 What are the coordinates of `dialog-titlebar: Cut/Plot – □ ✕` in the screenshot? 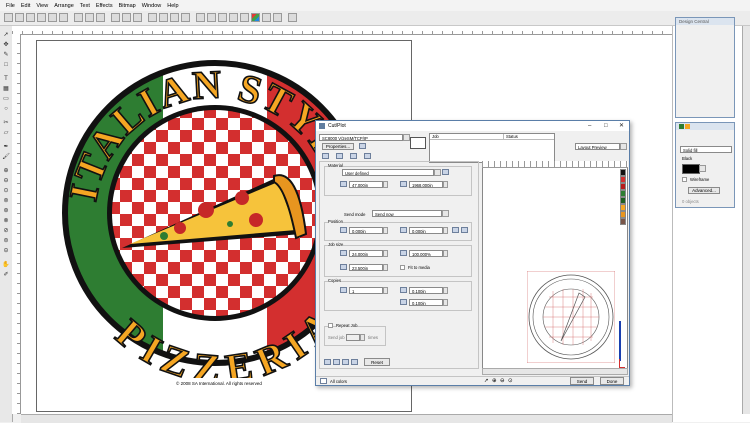 It's located at (472, 126).